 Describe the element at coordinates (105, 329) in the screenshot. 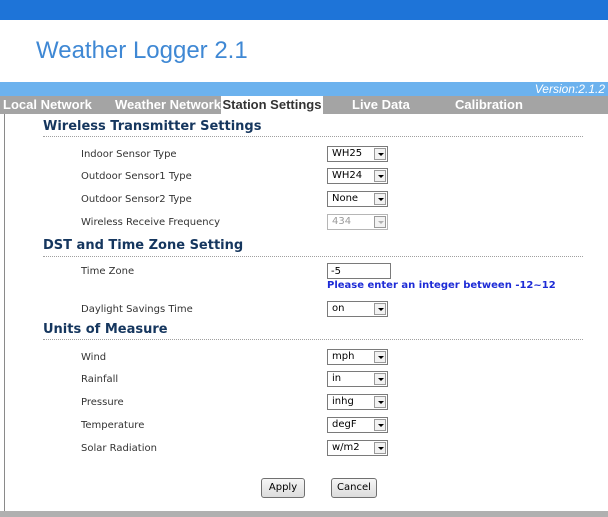

I see `section-title-units: Units of Measure` at that location.